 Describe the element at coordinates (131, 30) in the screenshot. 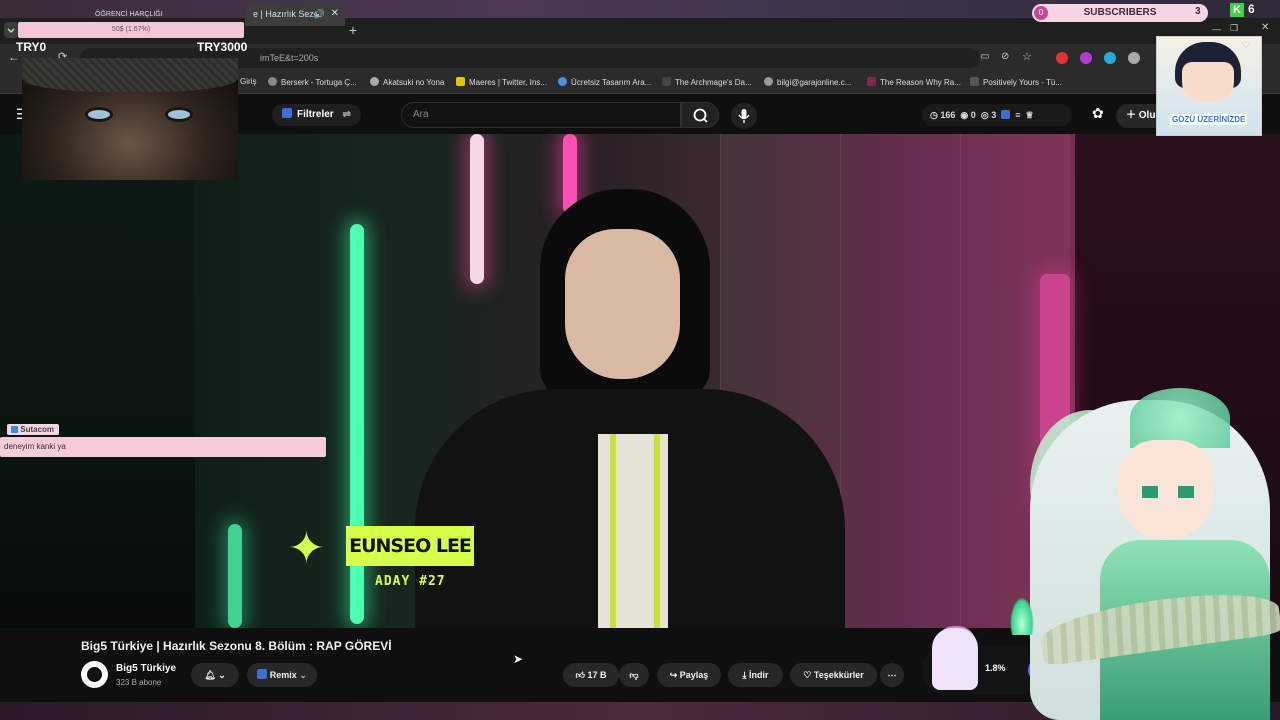

I see `donation-goal-bar: 50$ (1.67%)` at that location.